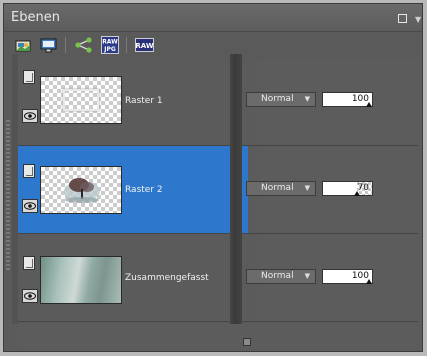 This screenshot has height=356, width=427. Describe the element at coordinates (8, 195) in the screenshot. I see `resize-grip` at that location.